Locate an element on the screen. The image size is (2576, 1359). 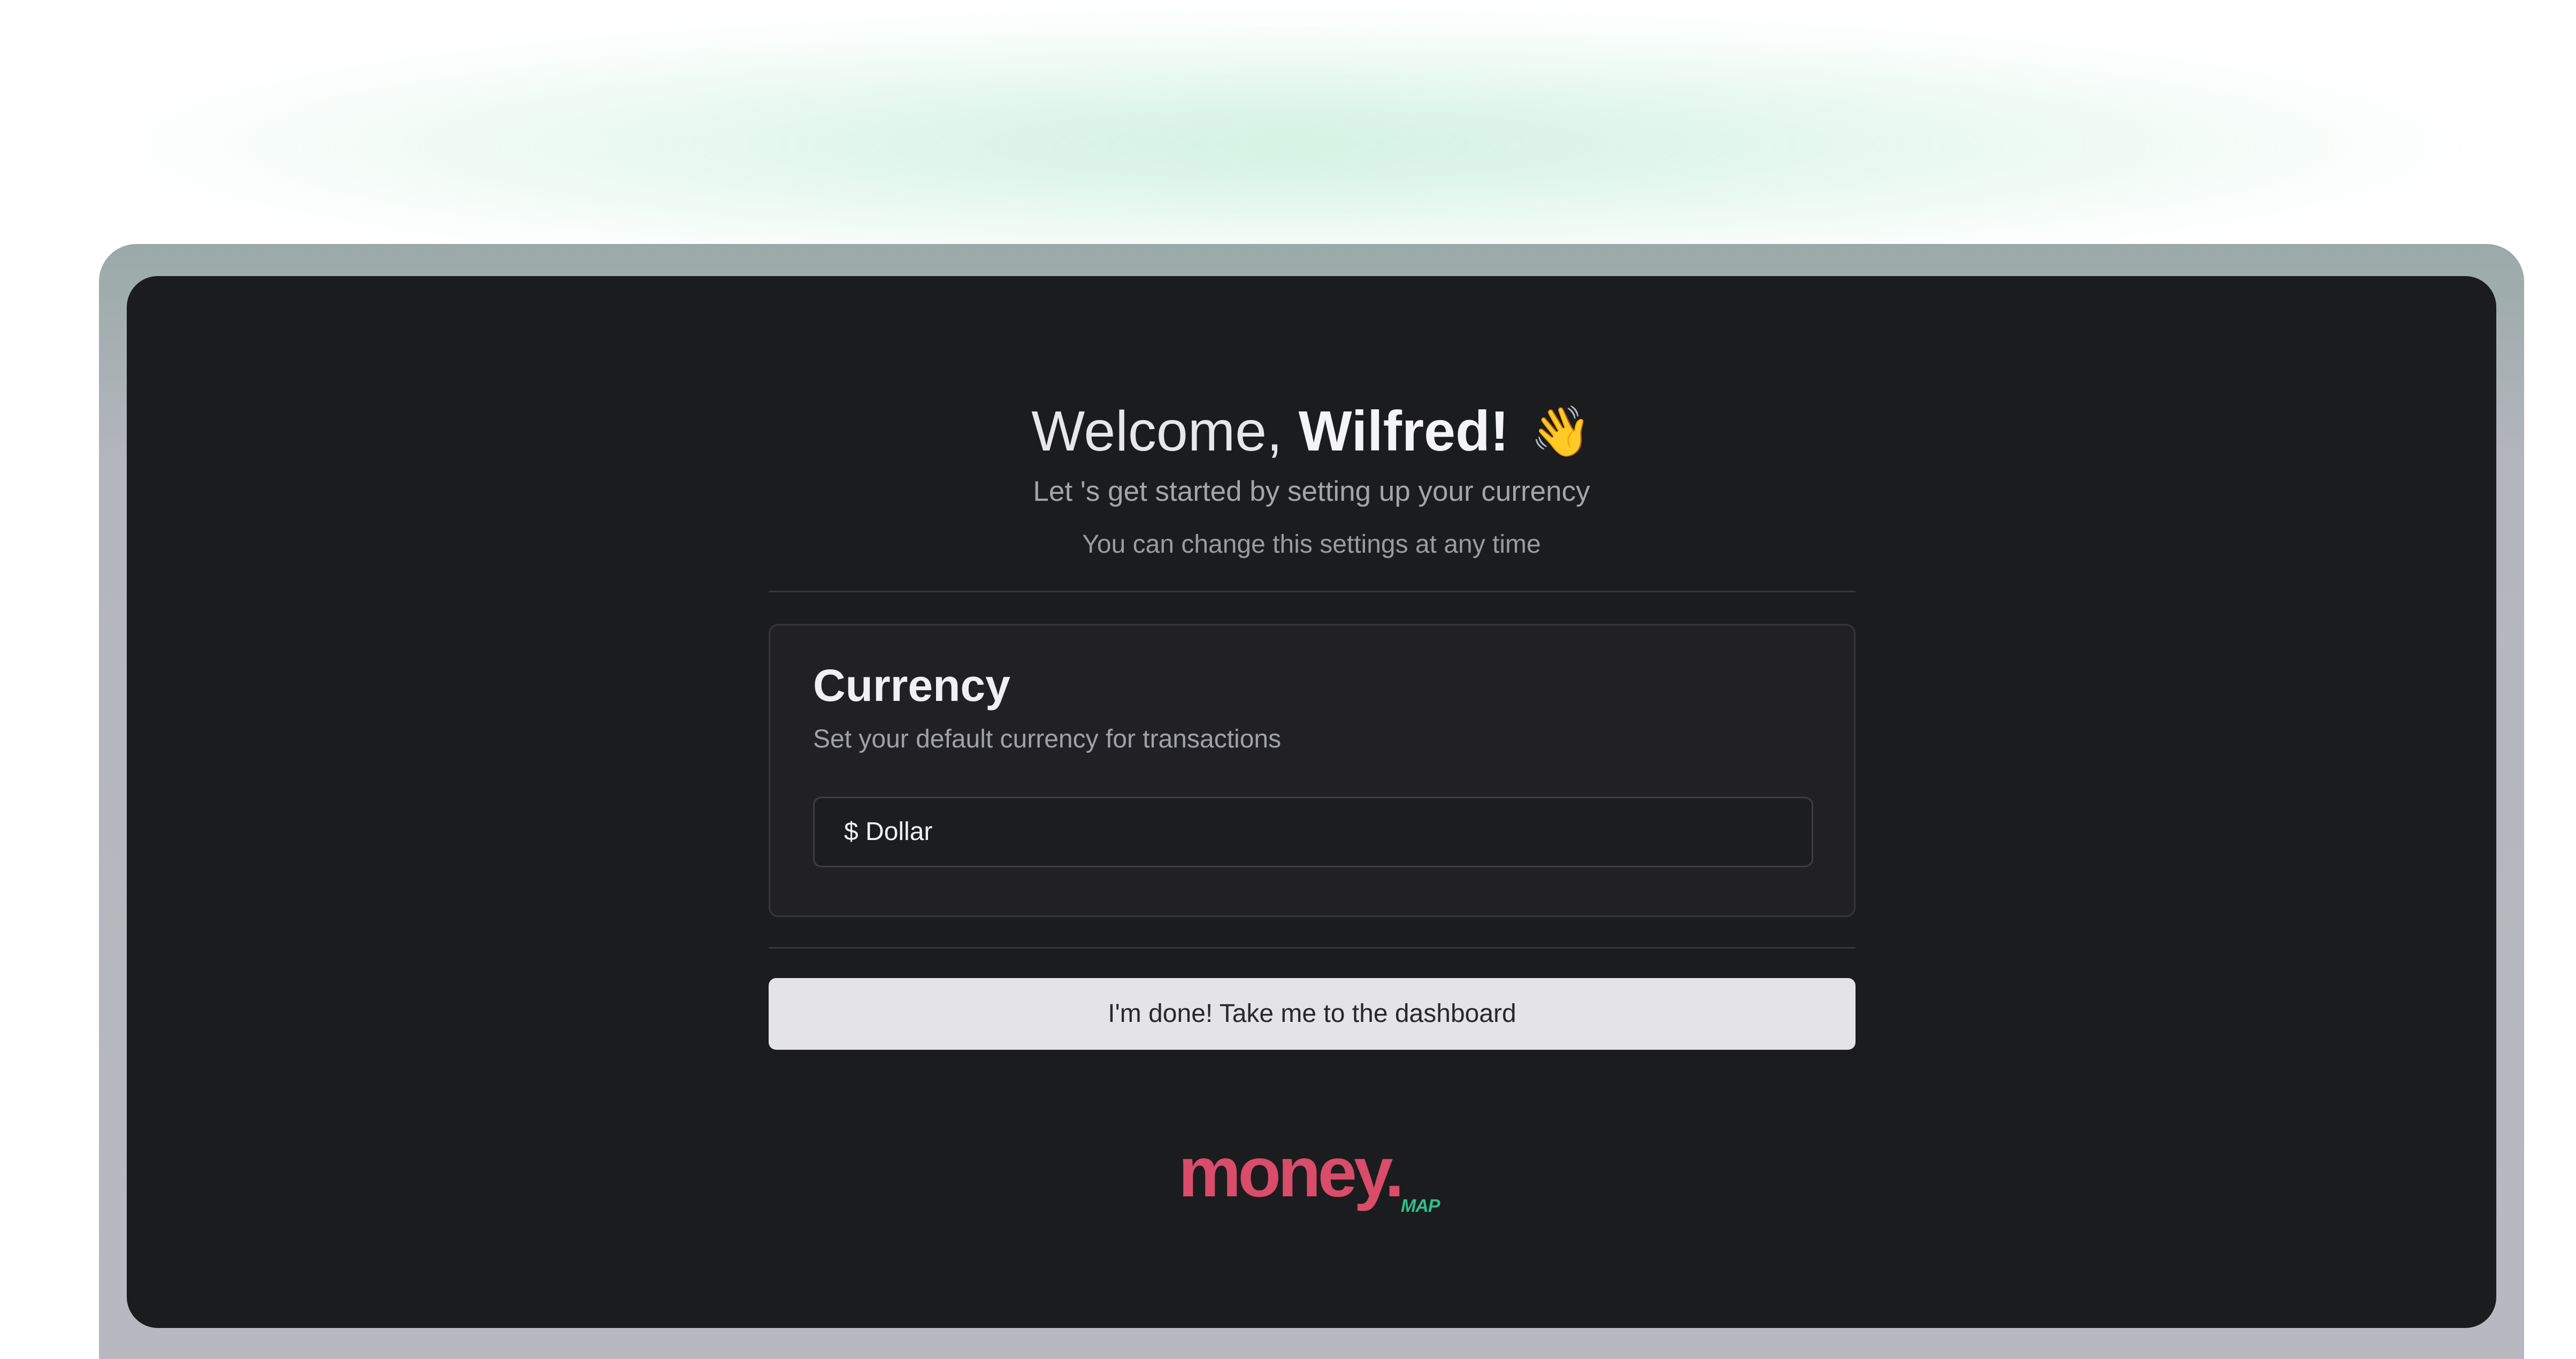
go-to-dashboard-button: I'm done! Take me to the dashboard is located at coordinates (1312, 1014).